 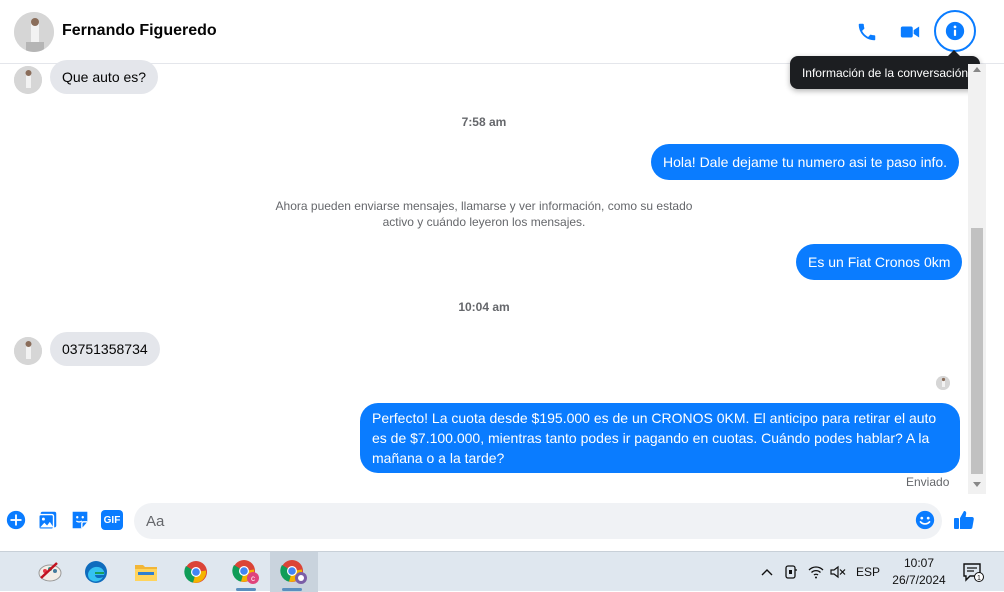 What do you see at coordinates (526, 521) in the screenshot?
I see `message-input` at bounding box center [526, 521].